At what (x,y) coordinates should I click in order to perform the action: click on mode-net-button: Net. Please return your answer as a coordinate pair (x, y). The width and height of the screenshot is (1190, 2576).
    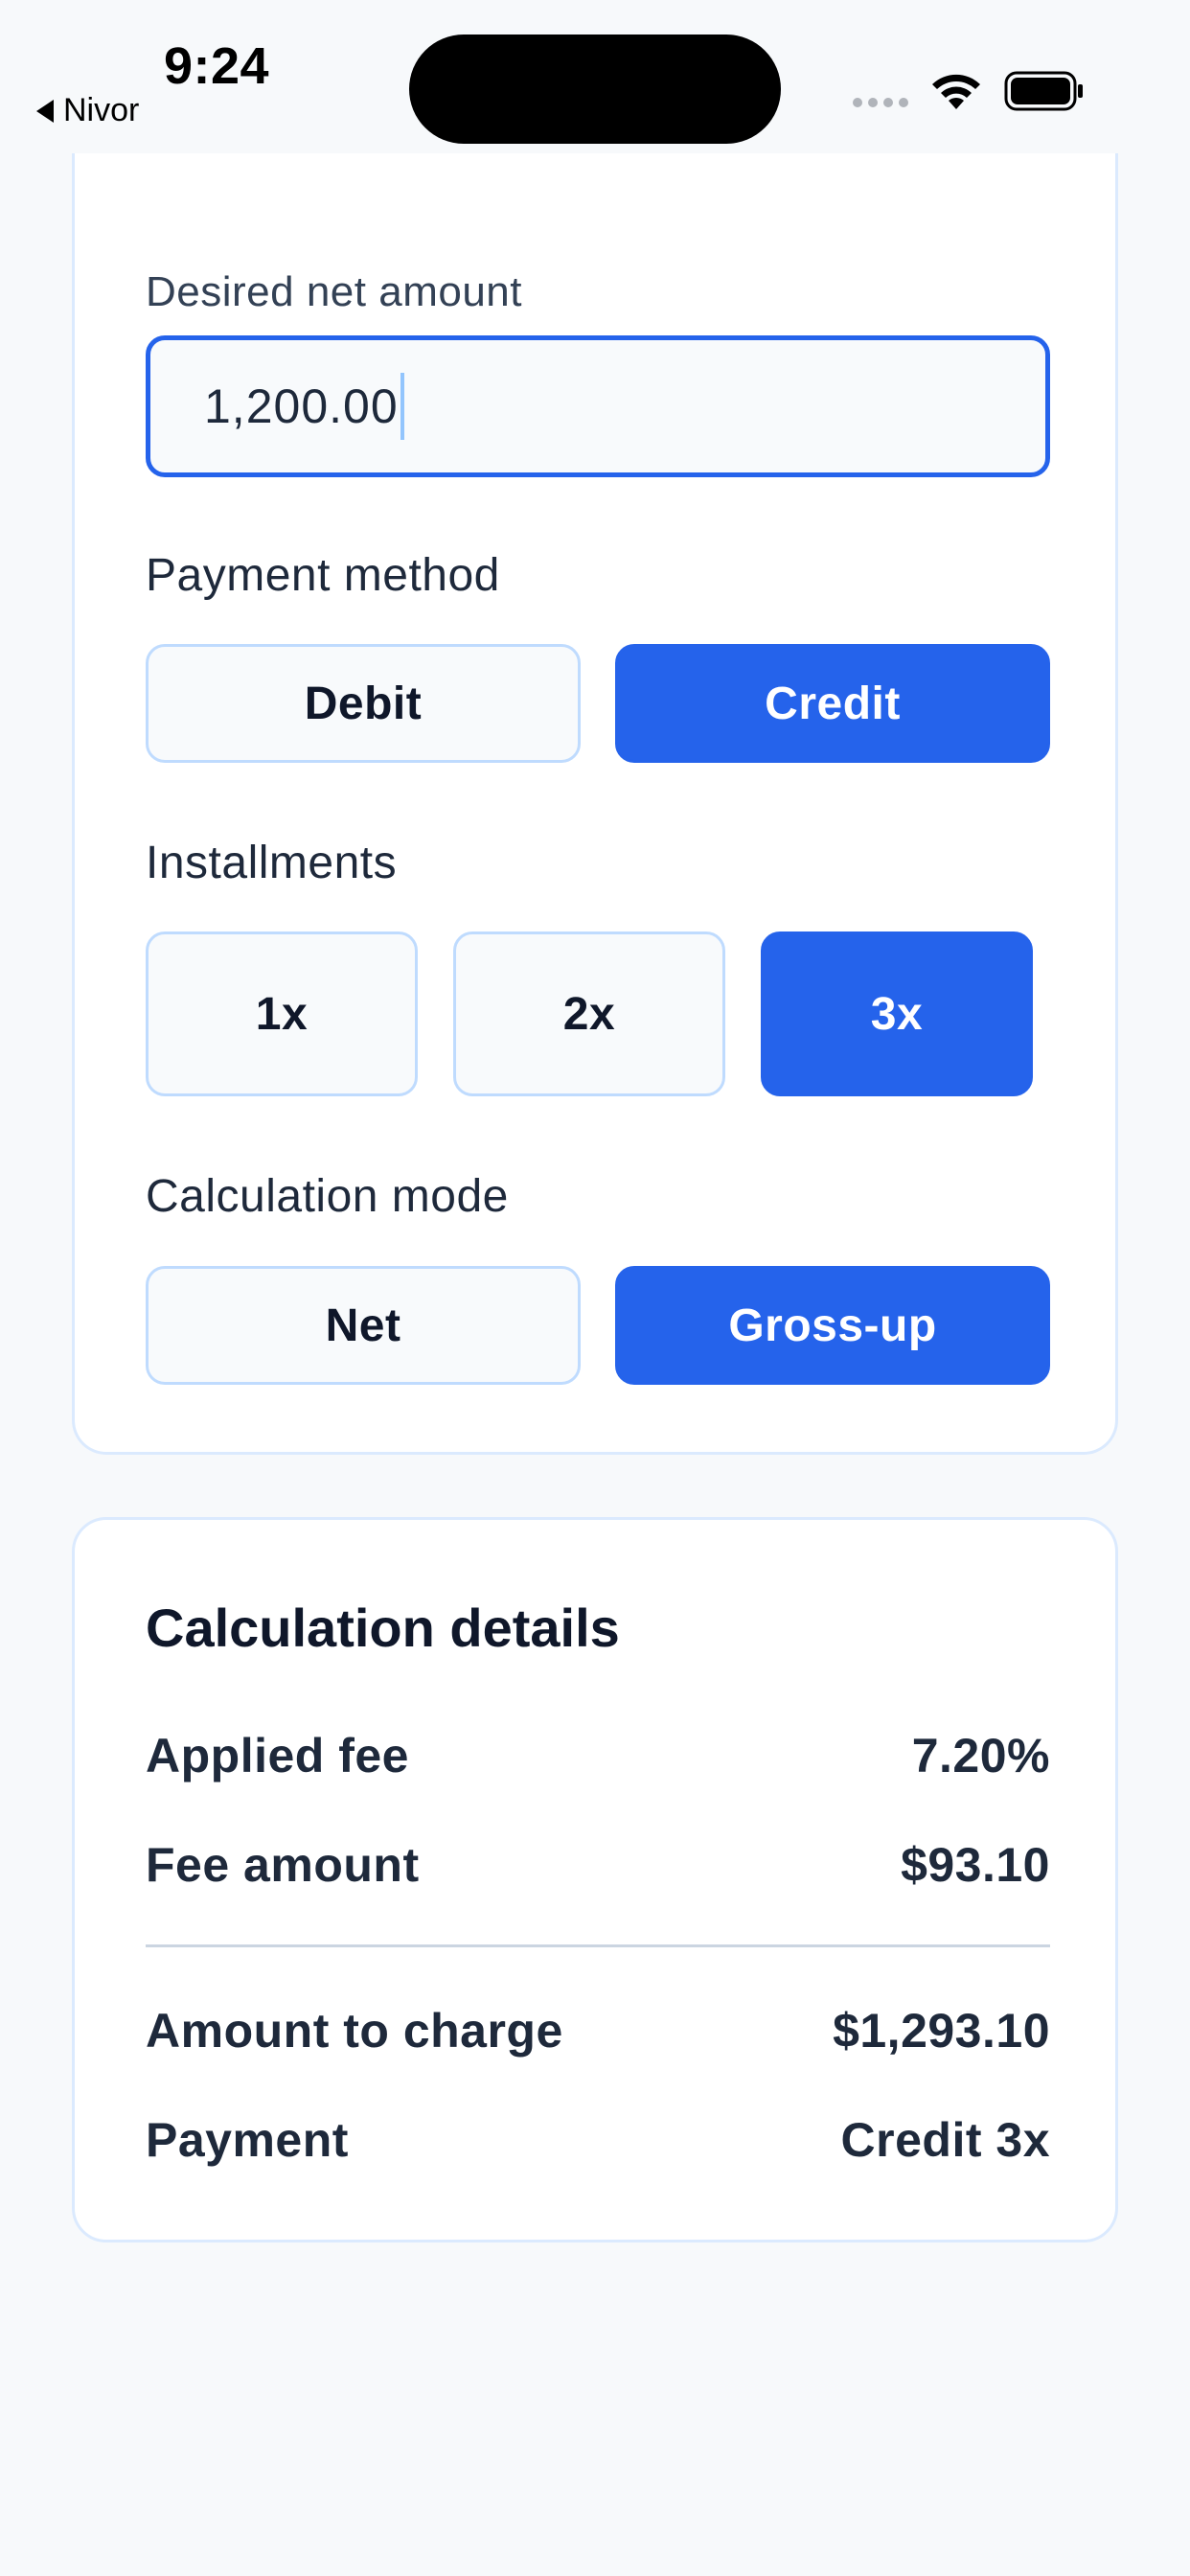
    Looking at the image, I should click on (364, 1325).